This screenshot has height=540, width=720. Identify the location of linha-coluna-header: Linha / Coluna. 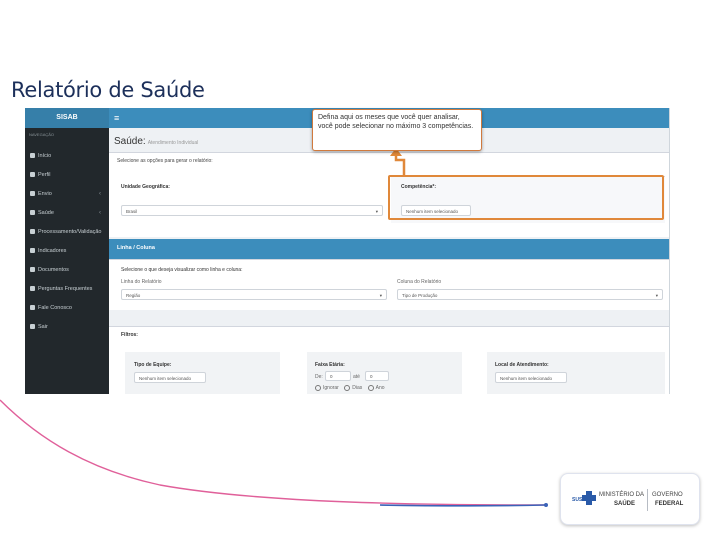
(389, 249).